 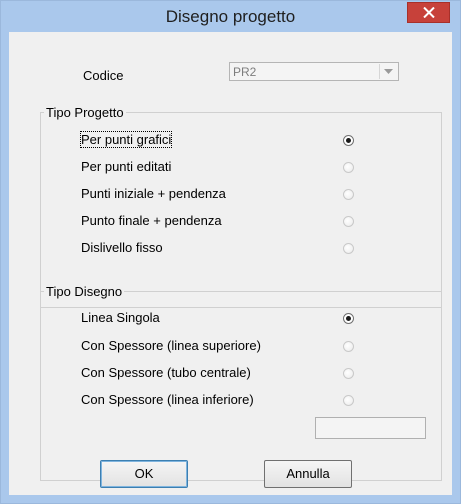 I want to click on option-dislivello-fisso-label: Dislivello fisso, so click(x=122, y=247).